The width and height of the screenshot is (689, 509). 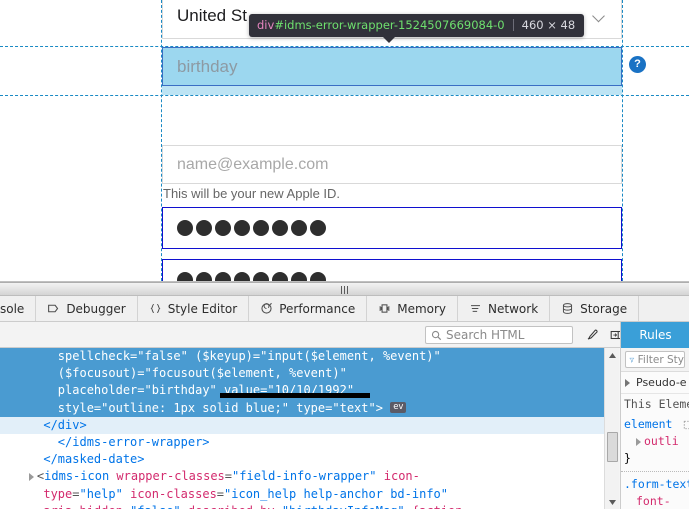 What do you see at coordinates (653, 501) in the screenshot?
I see `form-text-rule-property: font-` at bounding box center [653, 501].